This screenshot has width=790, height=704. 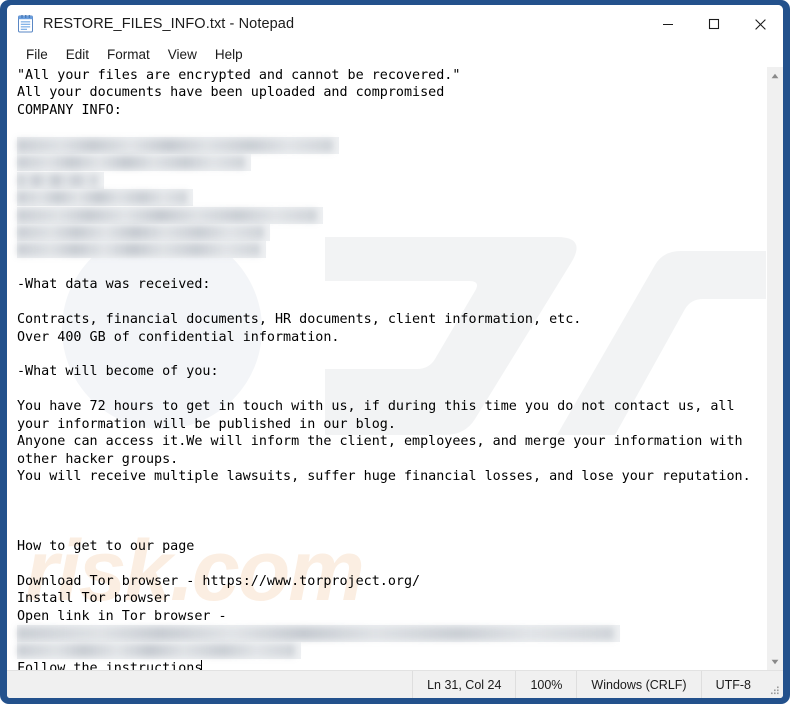 What do you see at coordinates (774, 685) in the screenshot?
I see `resize-grip` at bounding box center [774, 685].